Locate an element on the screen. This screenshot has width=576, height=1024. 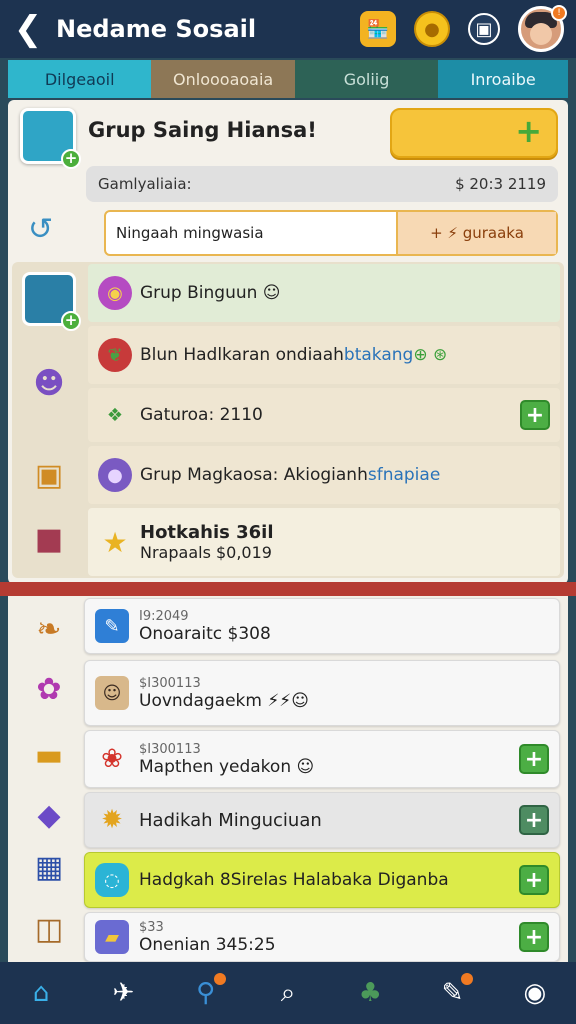
ring-icon: ◉ is located at coordinates (115, 293).